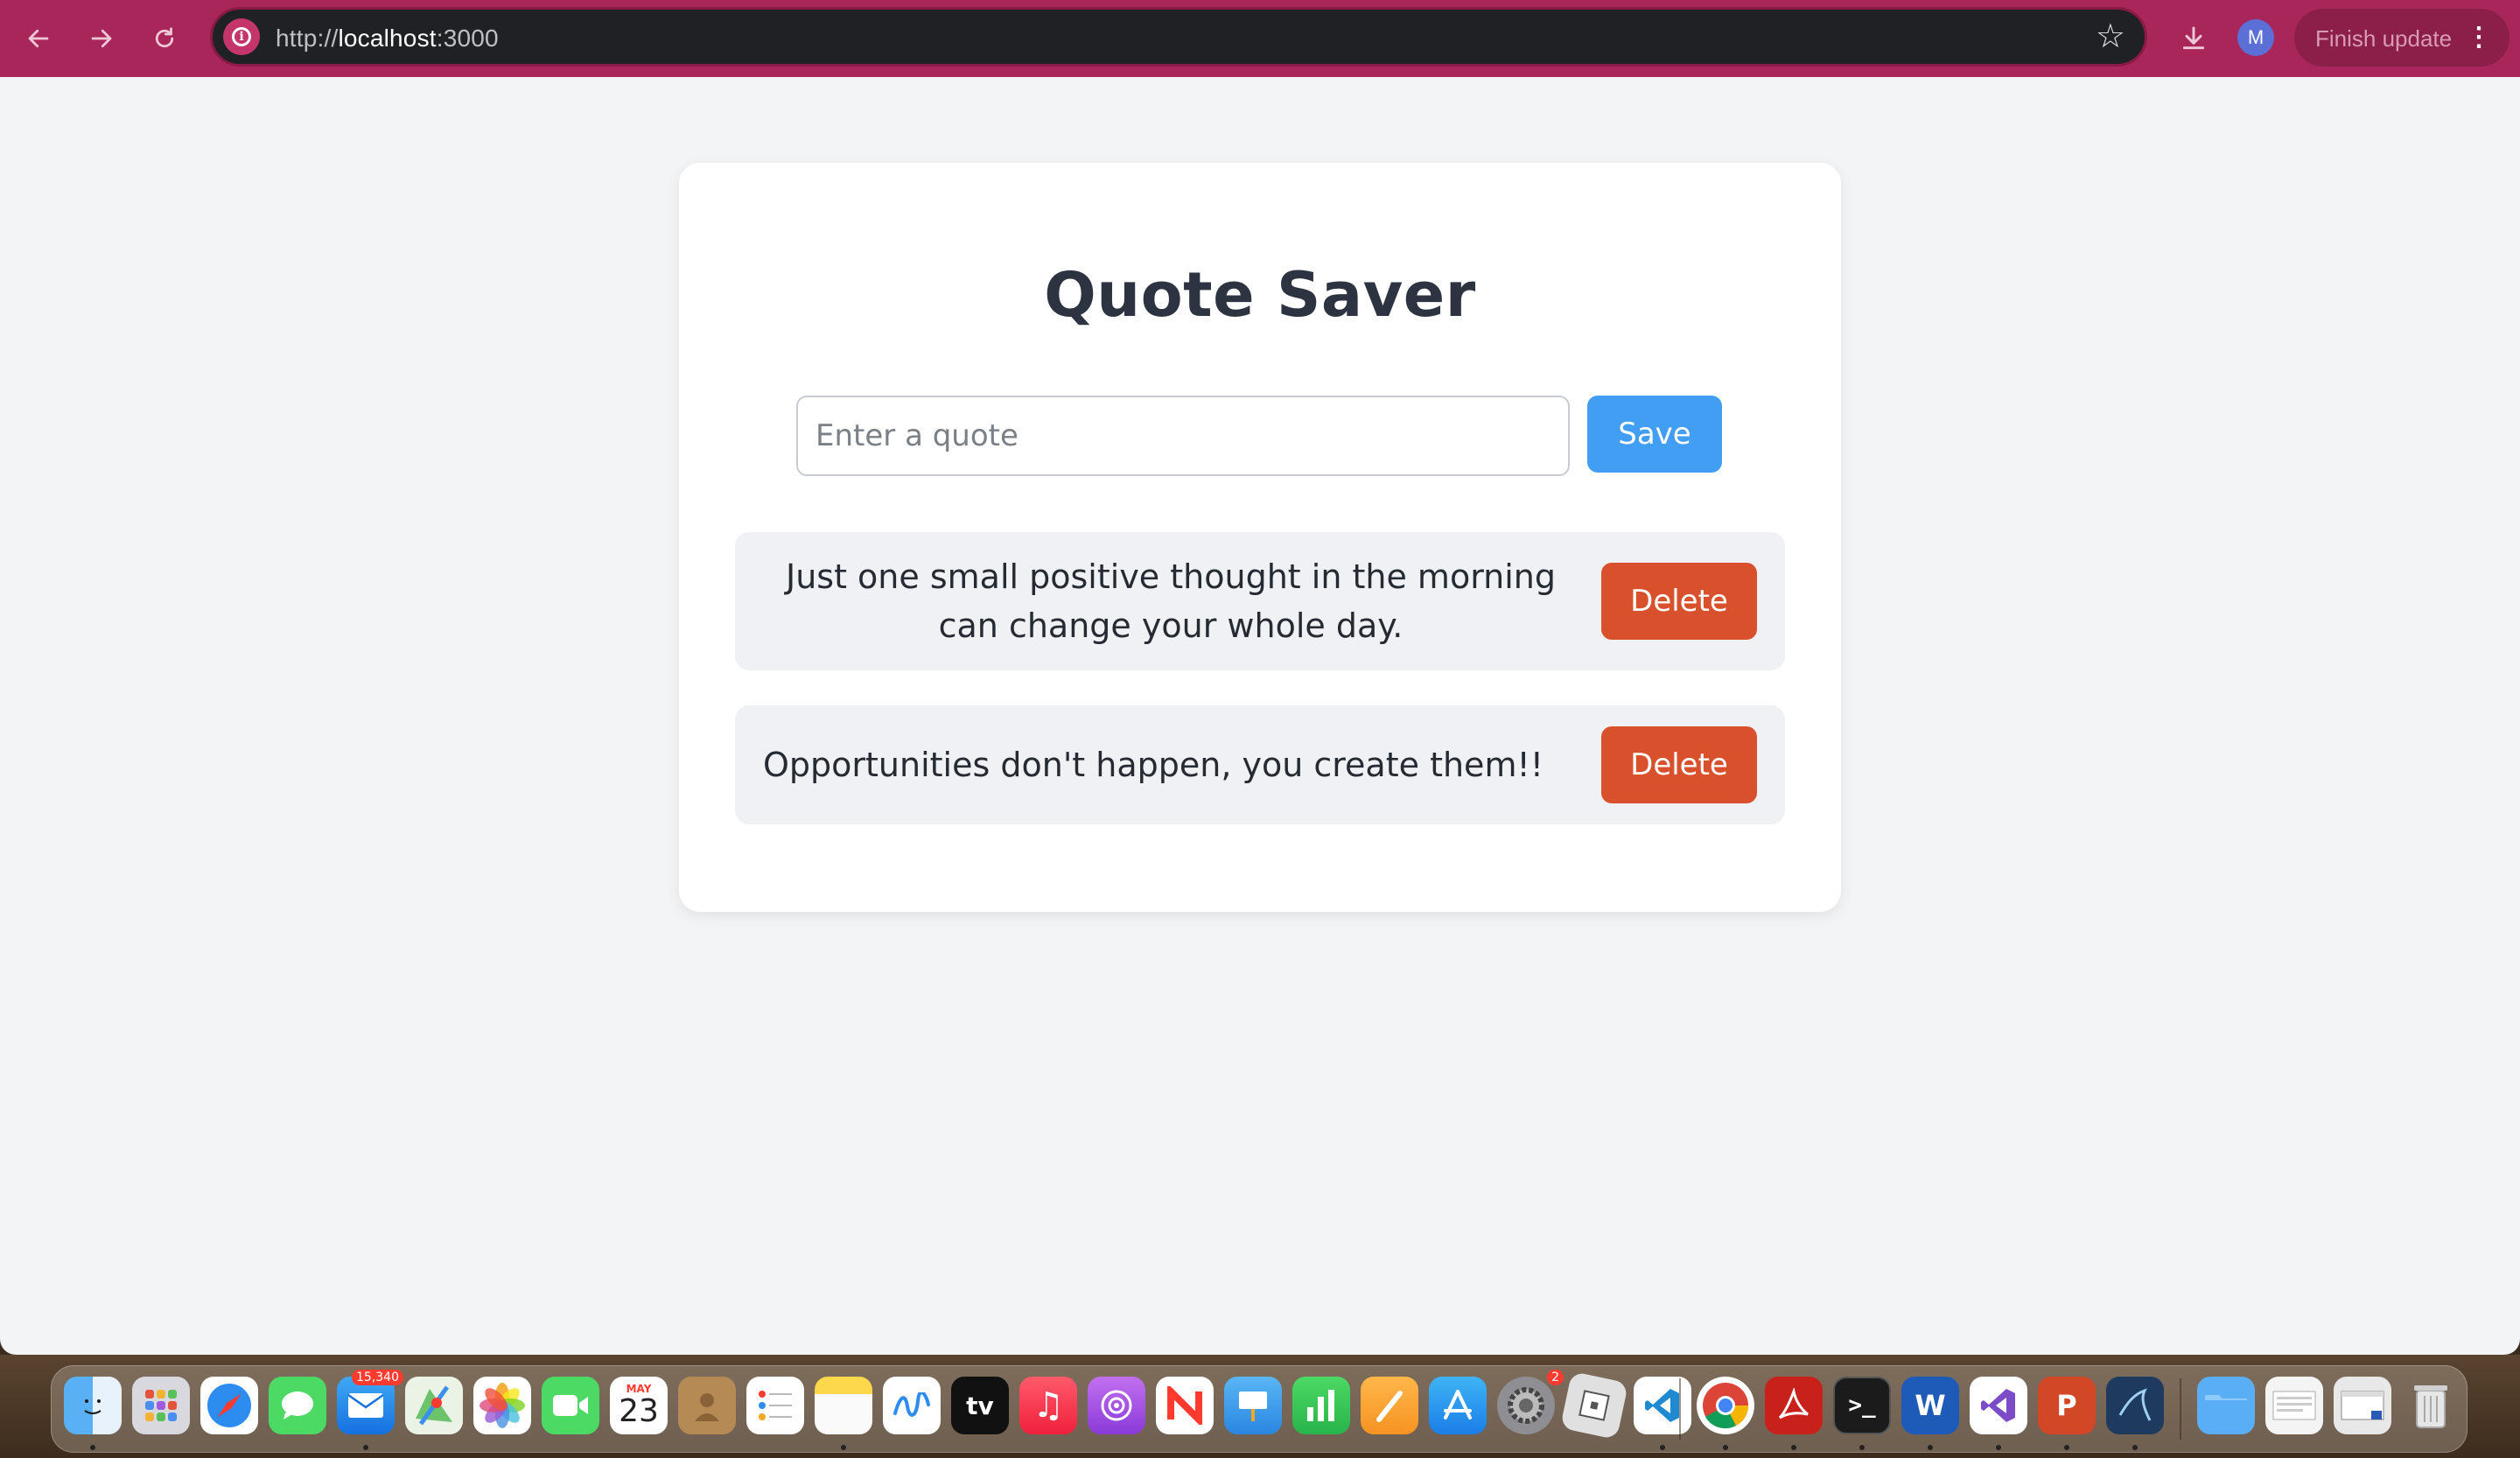  Describe the element at coordinates (1530, 1402) in the screenshot. I see `system-settings-icon: 2` at that location.